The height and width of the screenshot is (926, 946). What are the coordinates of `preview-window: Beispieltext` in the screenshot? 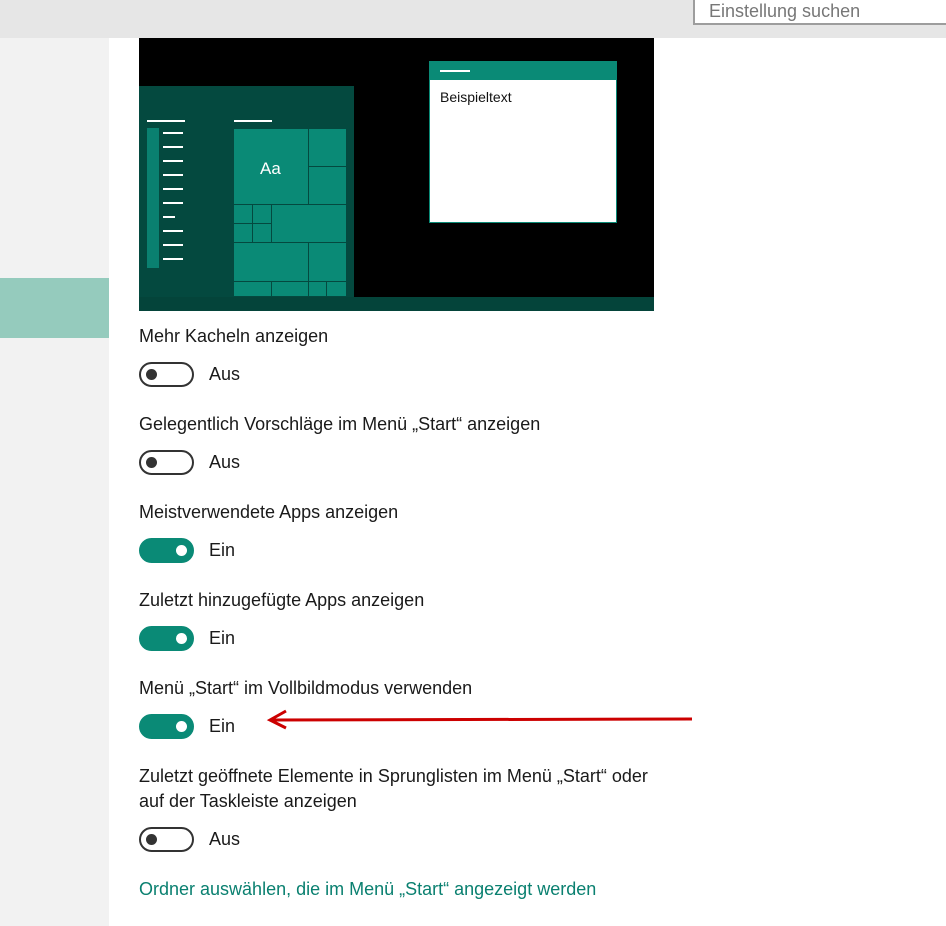 It's located at (523, 142).